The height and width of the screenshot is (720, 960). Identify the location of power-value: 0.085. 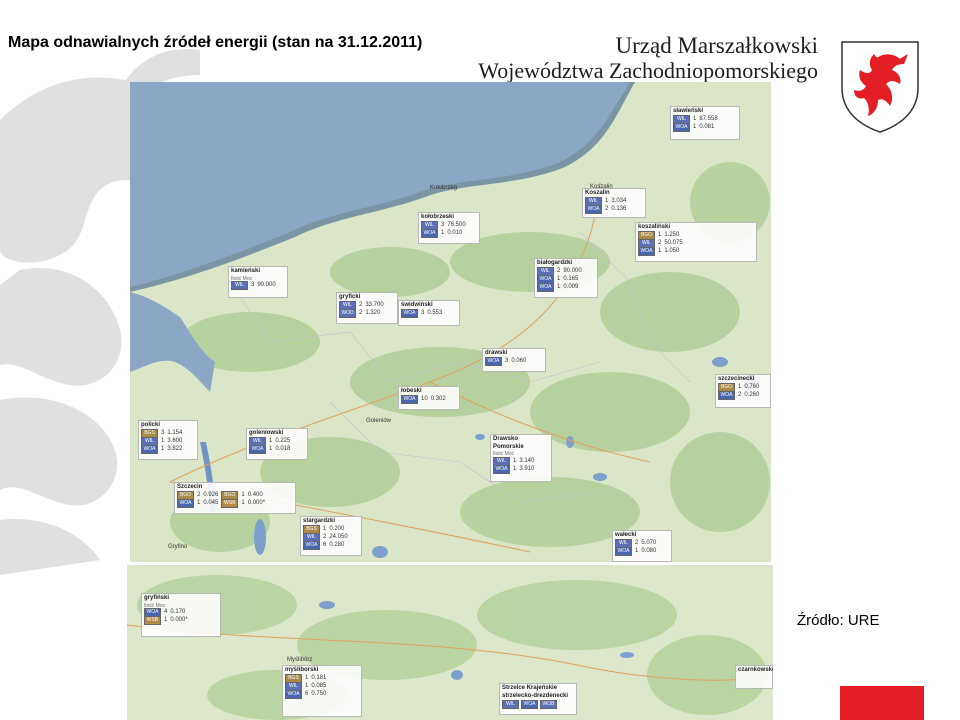
(319, 685).